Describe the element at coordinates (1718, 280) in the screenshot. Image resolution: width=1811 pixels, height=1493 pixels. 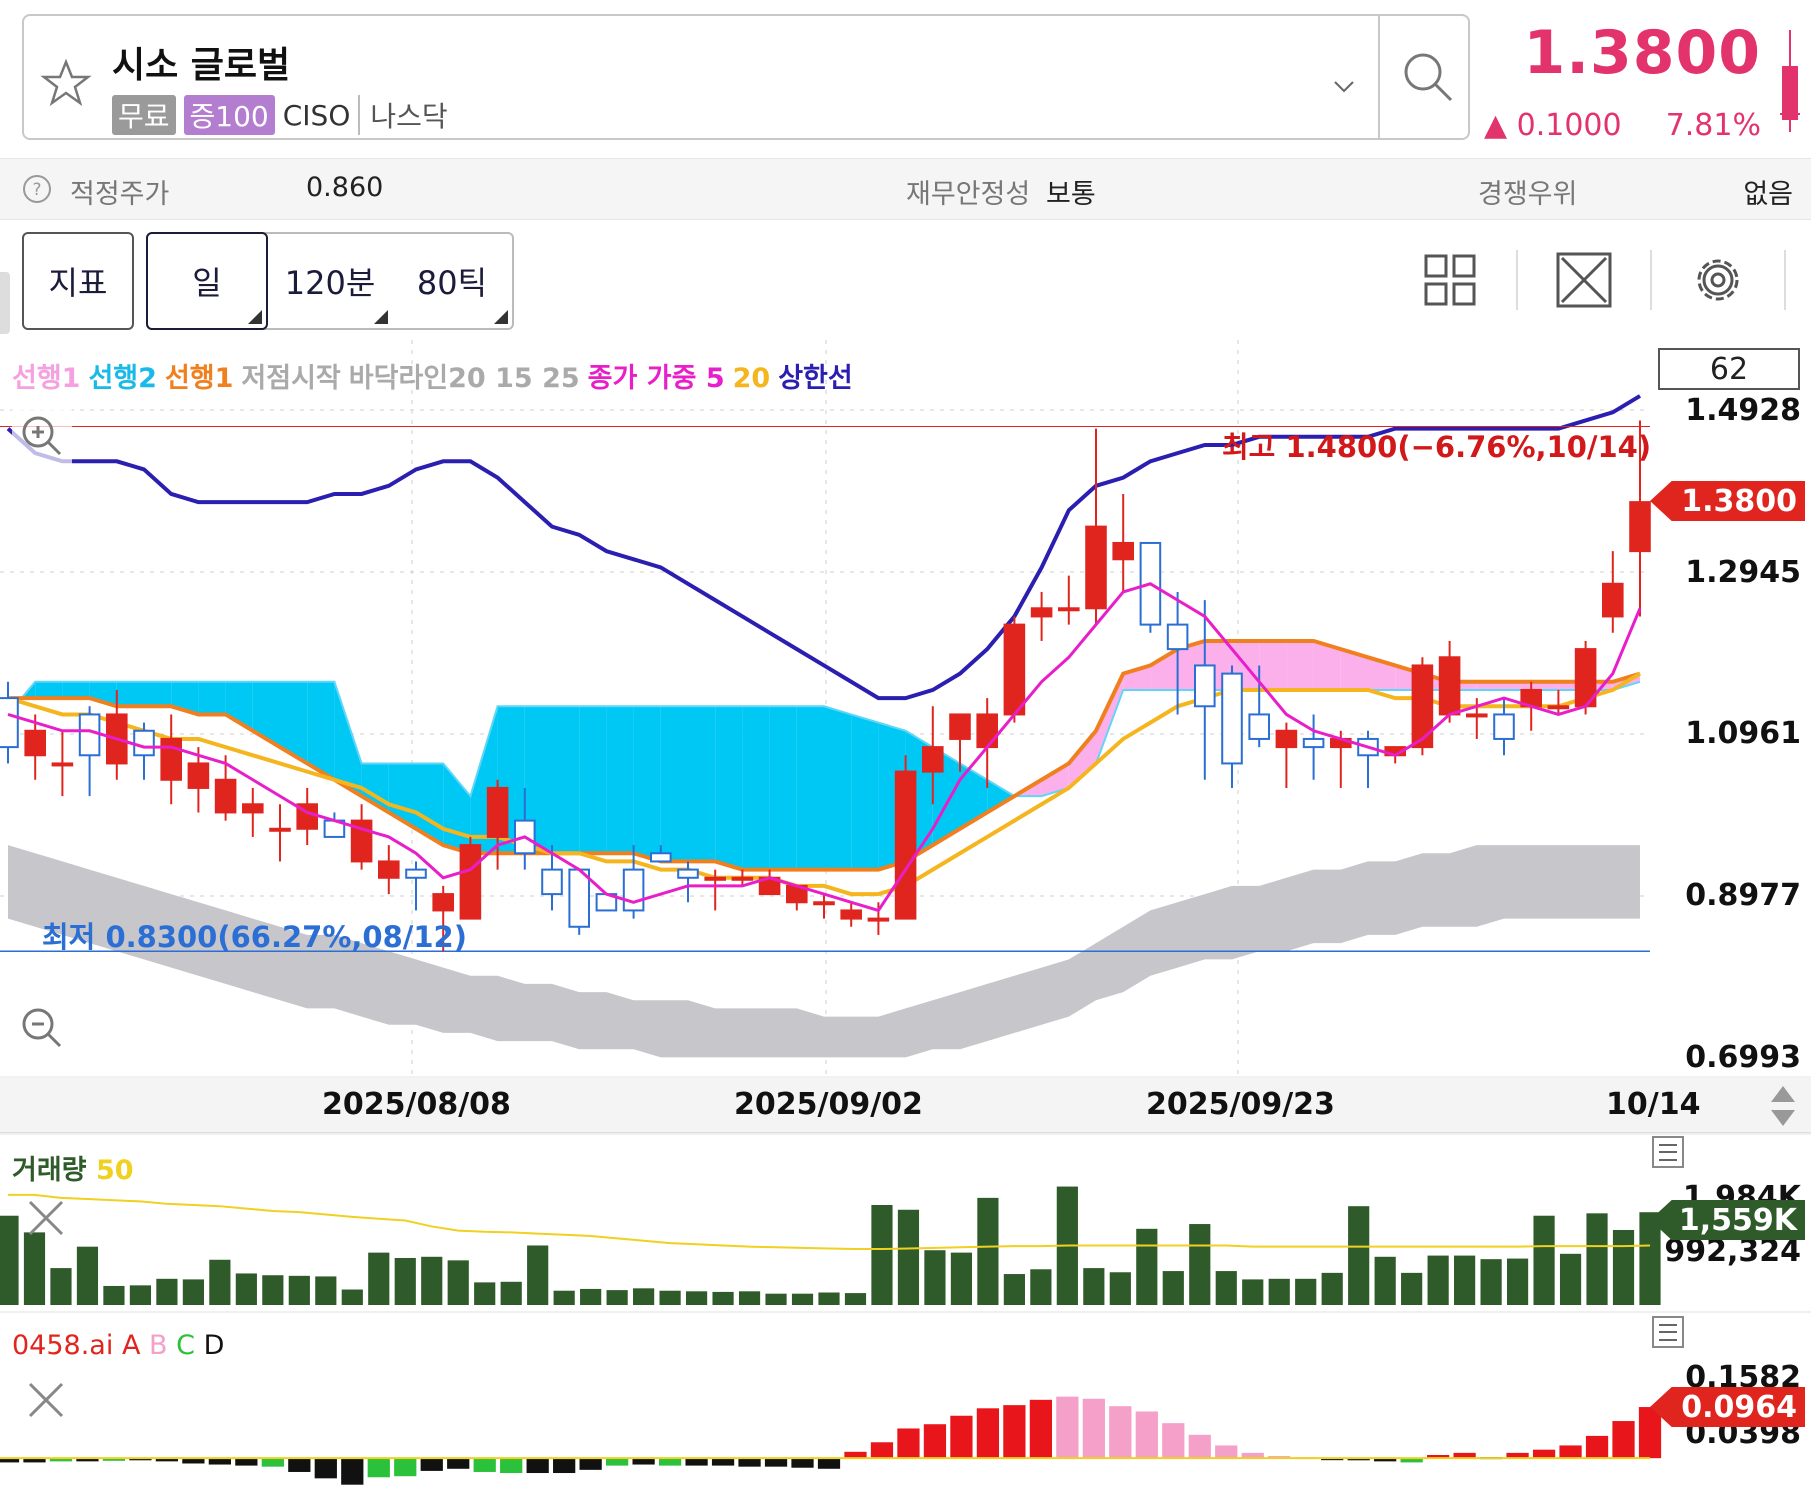
I see `gear-icon` at that location.